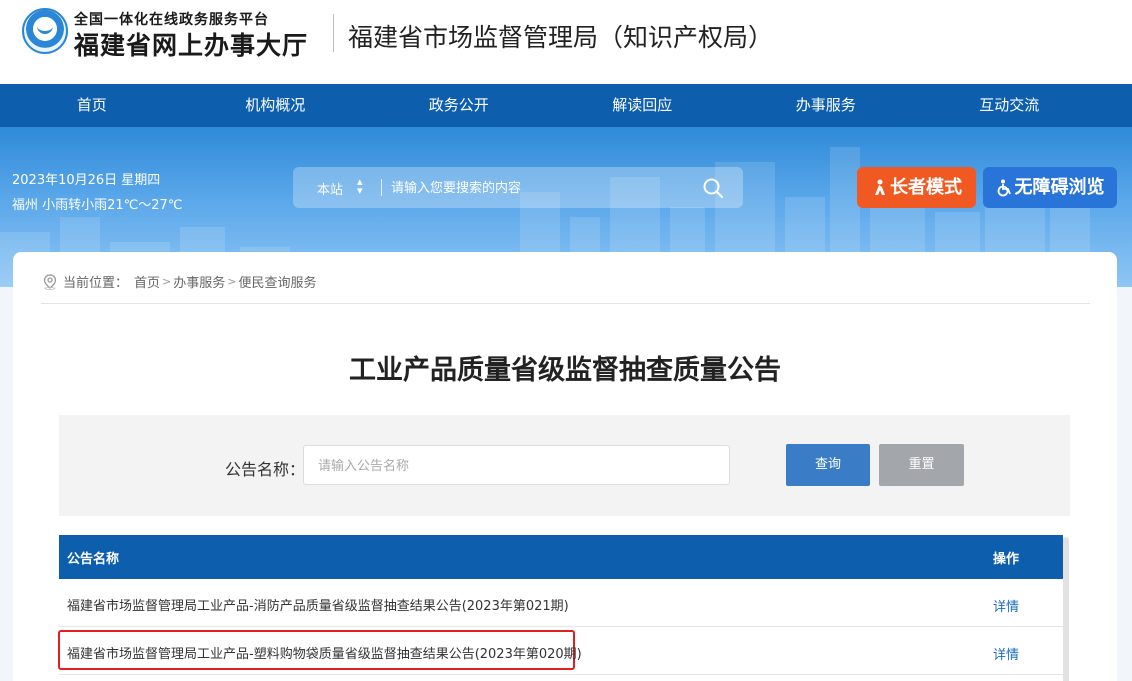 The height and width of the screenshot is (681, 1132). What do you see at coordinates (565, 303) in the screenshot?
I see `breadcrumb-divider` at bounding box center [565, 303].